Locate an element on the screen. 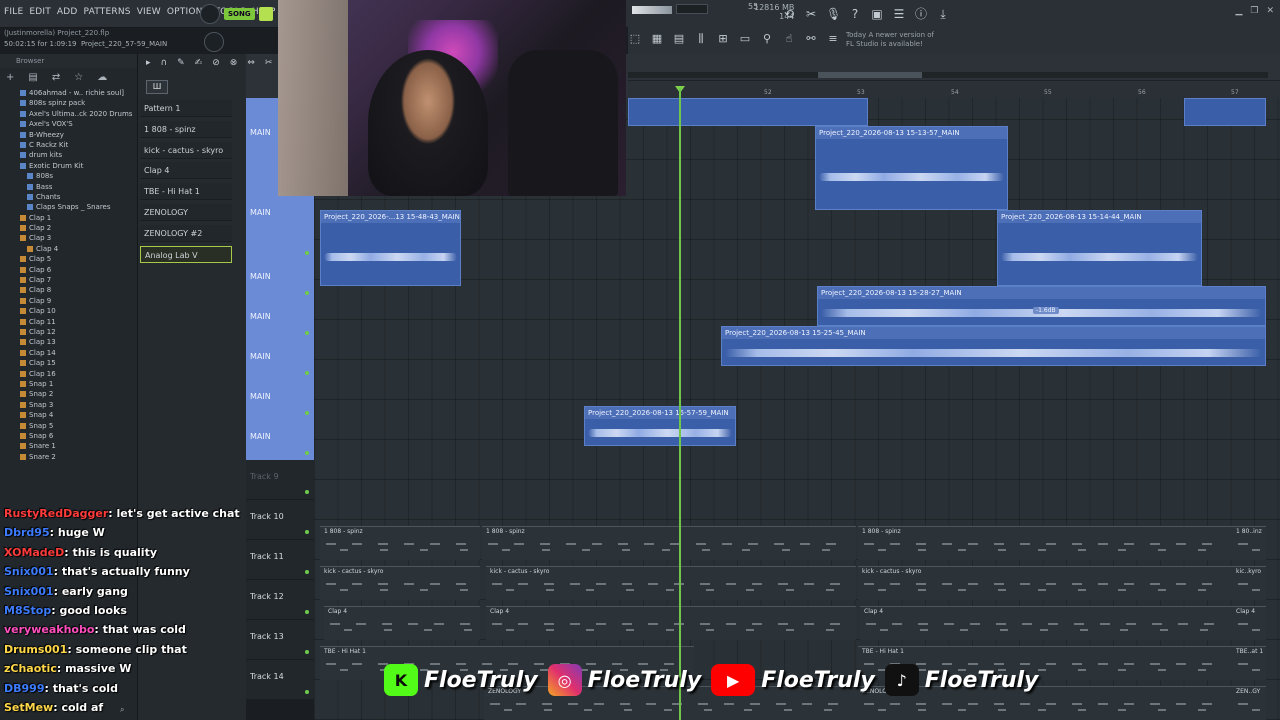 Image resolution: width=1280 pixels, height=720 pixels. track-header: Track 14 is located at coordinates (280, 680).